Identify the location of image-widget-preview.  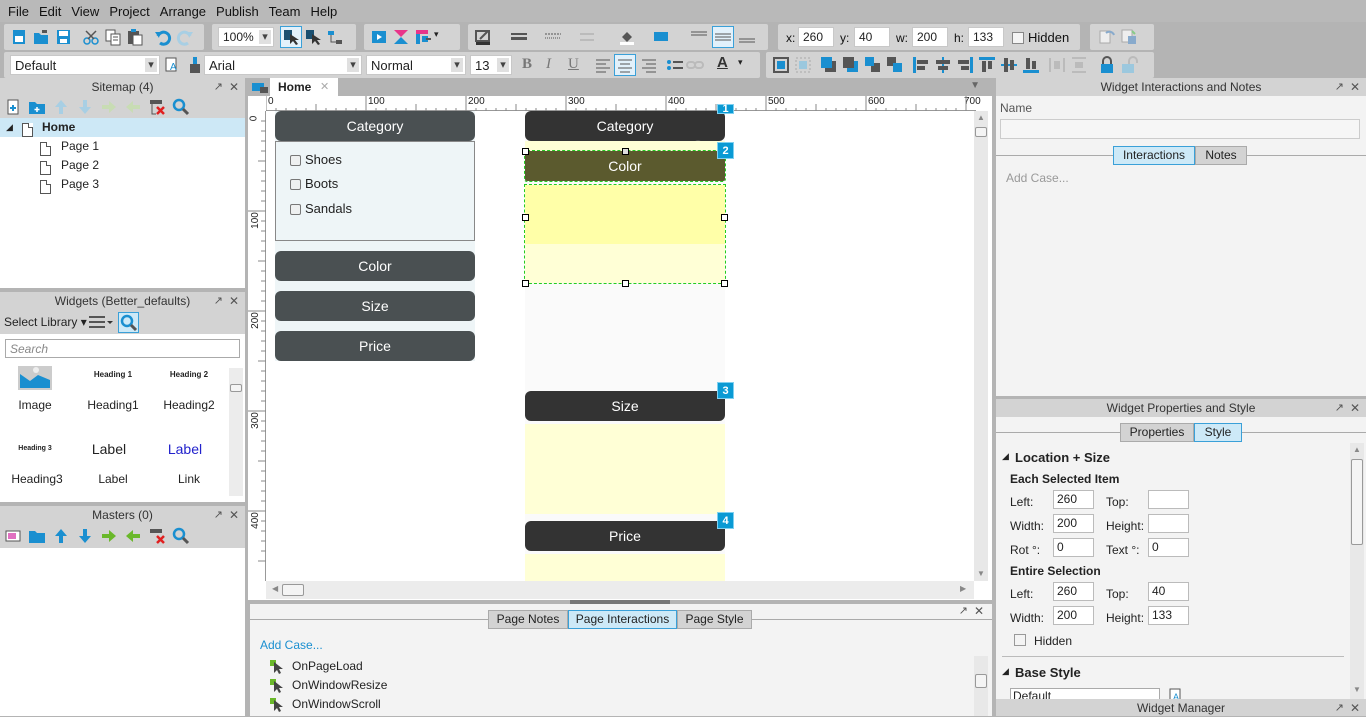
(35, 378).